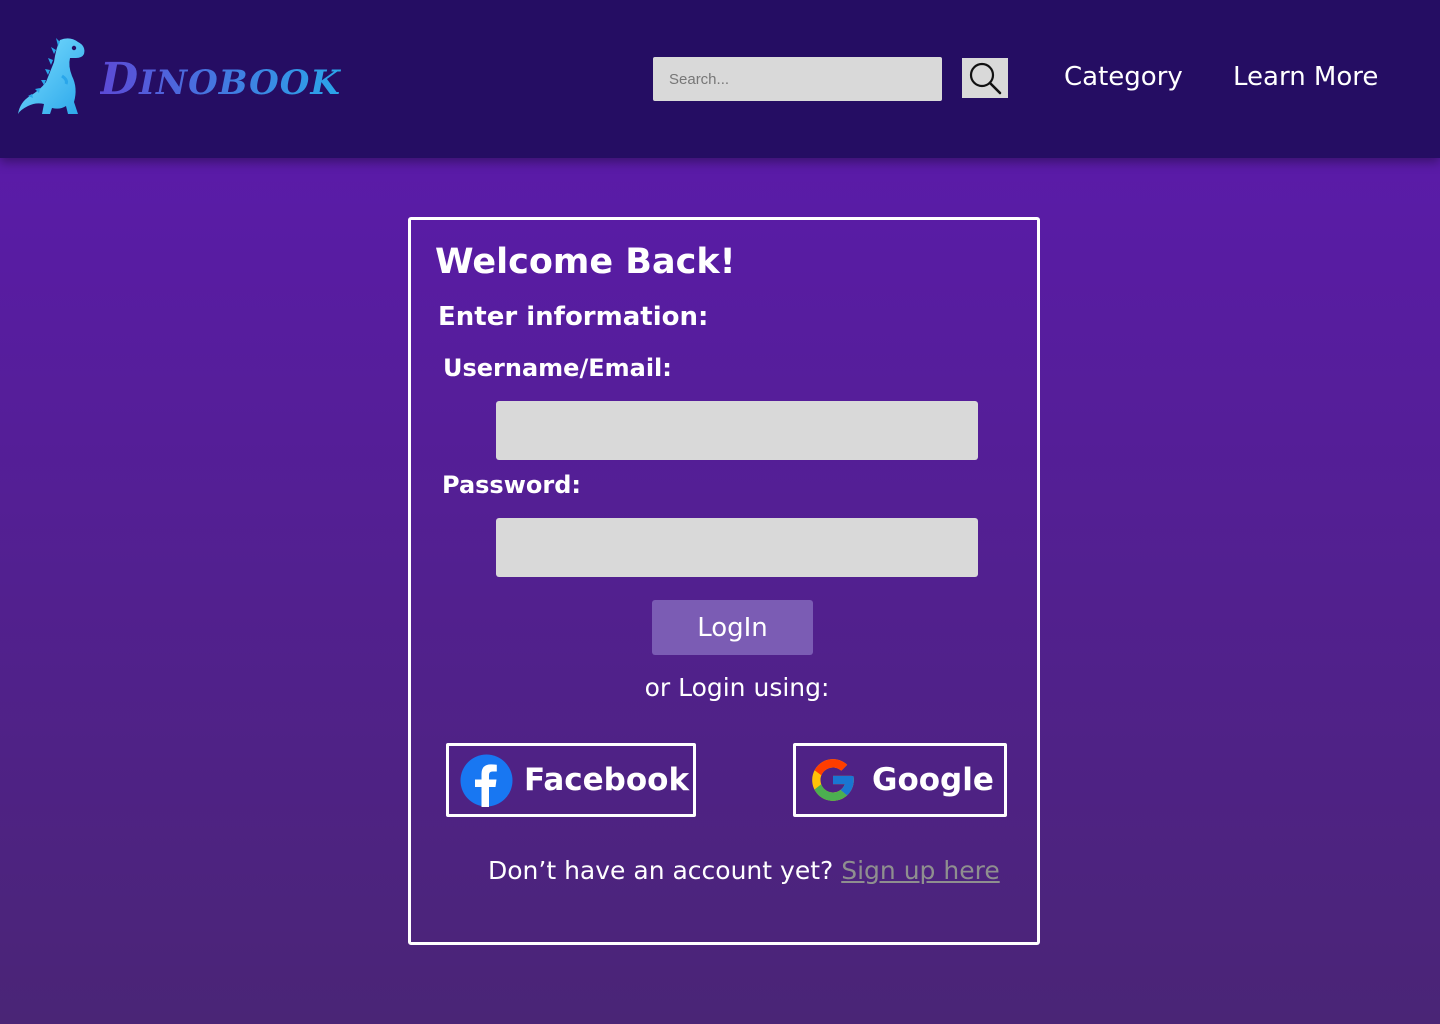 Image resolution: width=1440 pixels, height=1024 pixels. I want to click on logo-wordmark: DINOBOOK, so click(220, 79).